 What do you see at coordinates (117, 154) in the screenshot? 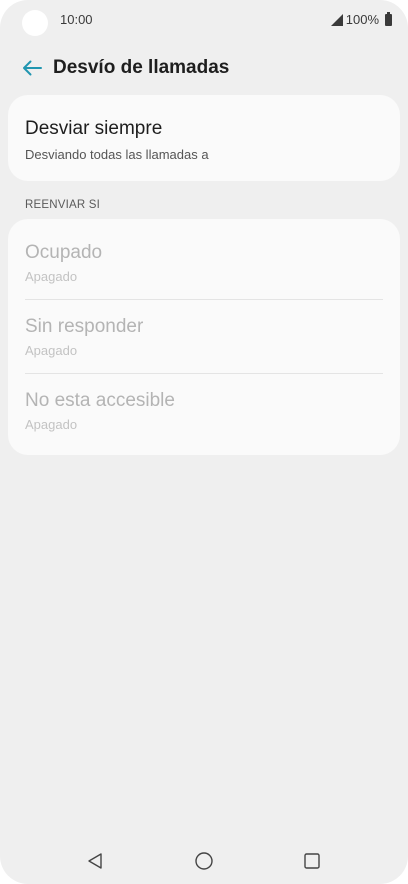
I see `always-forward-subtitle: Desviando todas las llamadas a` at bounding box center [117, 154].